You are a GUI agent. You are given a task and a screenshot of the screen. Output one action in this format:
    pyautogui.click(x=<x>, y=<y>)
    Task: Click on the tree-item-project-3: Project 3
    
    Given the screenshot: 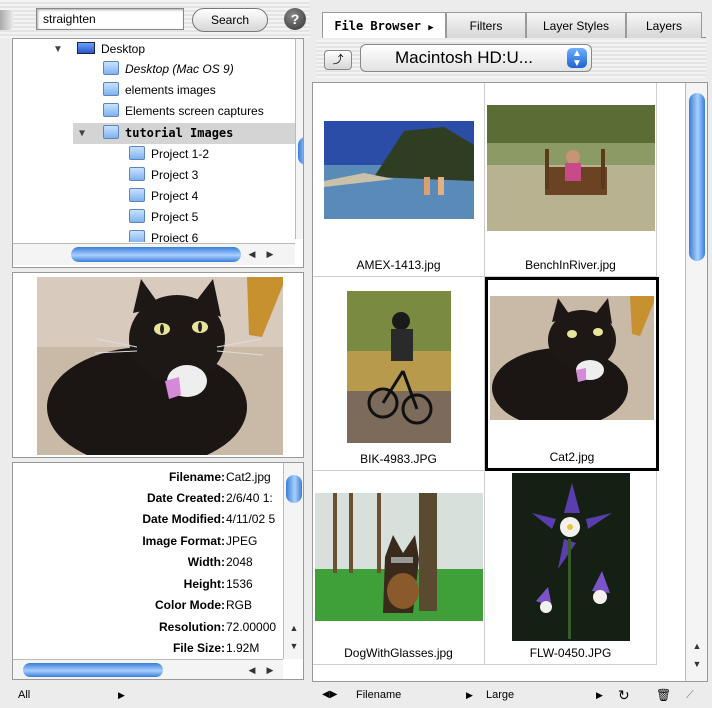 What is the action you would take?
    pyautogui.click(x=212, y=175)
    